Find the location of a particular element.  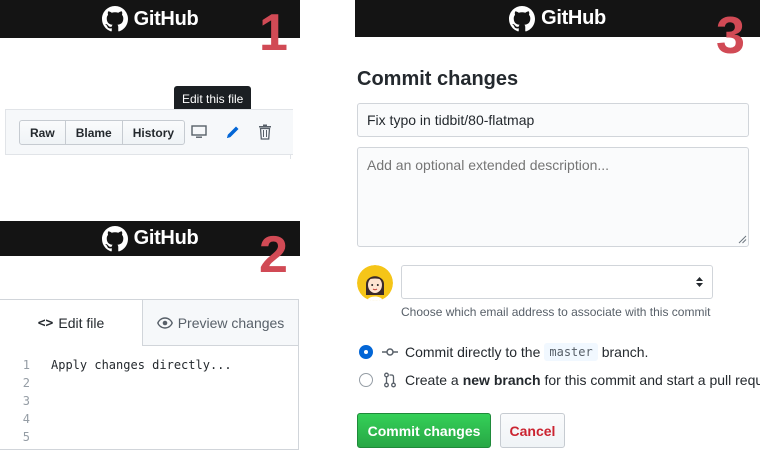

code-line: 5 is located at coordinates (116, 437).